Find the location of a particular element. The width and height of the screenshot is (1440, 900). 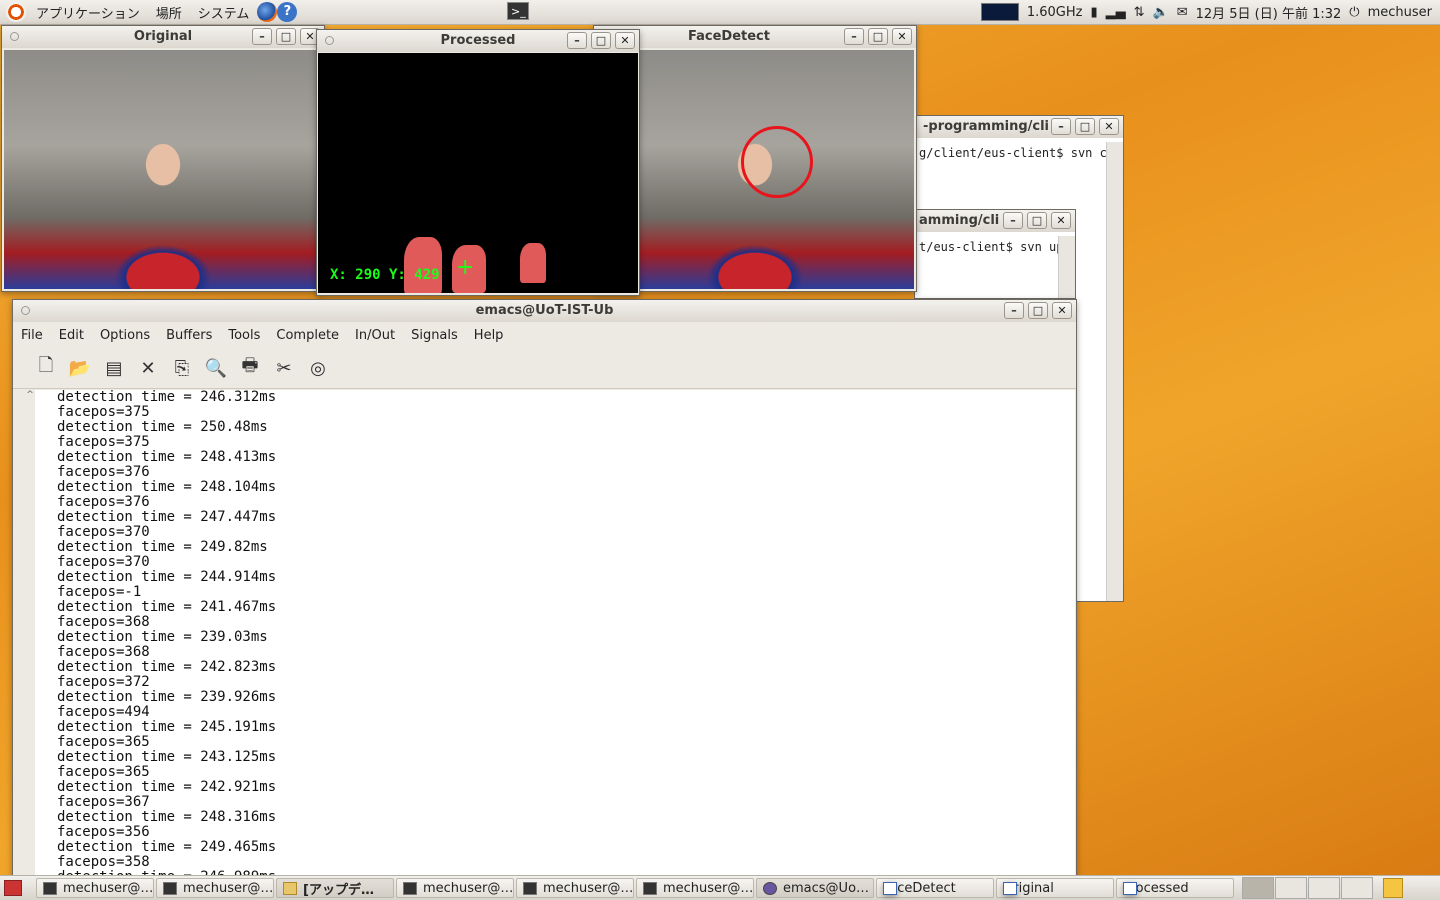

signal-icon: ▂▄ is located at coordinates (1116, 12).